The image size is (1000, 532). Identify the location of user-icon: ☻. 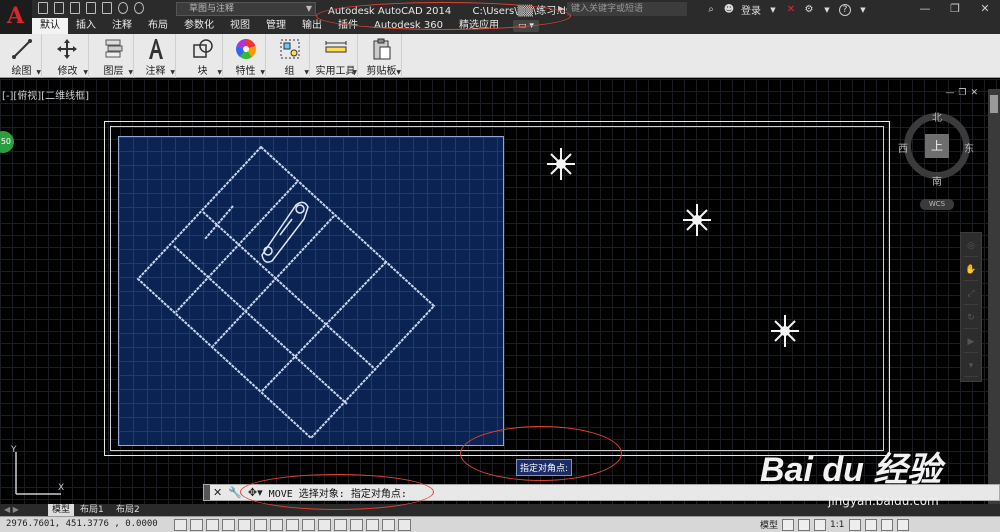
(729, 10).